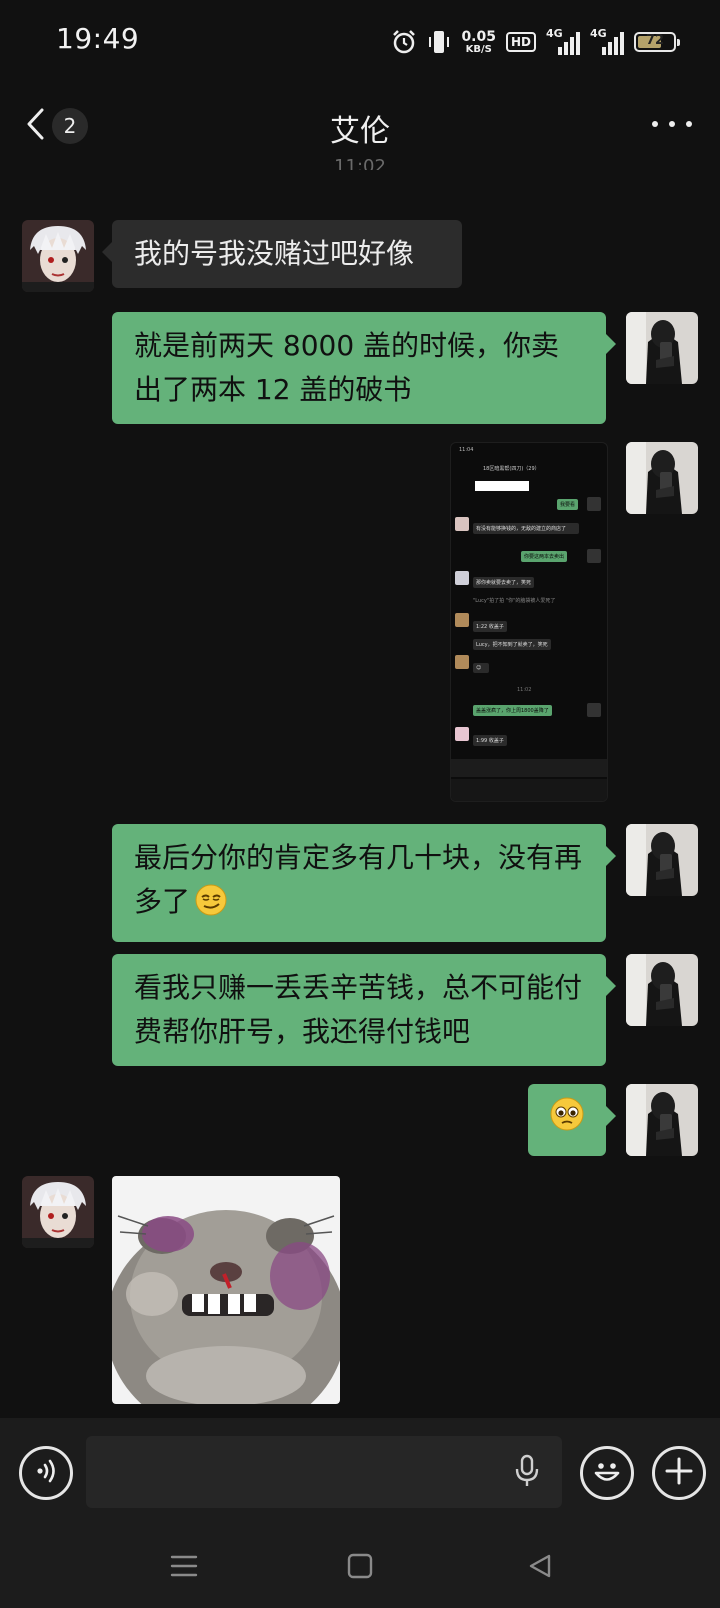 The width and height of the screenshot is (720, 1608). What do you see at coordinates (568, 504) in the screenshot?
I see `shot-line: 我要看` at bounding box center [568, 504].